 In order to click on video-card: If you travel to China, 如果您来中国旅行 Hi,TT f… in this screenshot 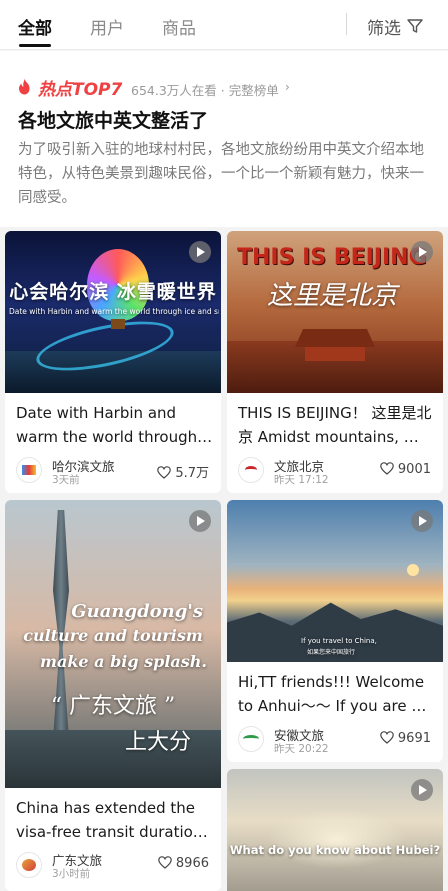, I will do `click(335, 631)`.